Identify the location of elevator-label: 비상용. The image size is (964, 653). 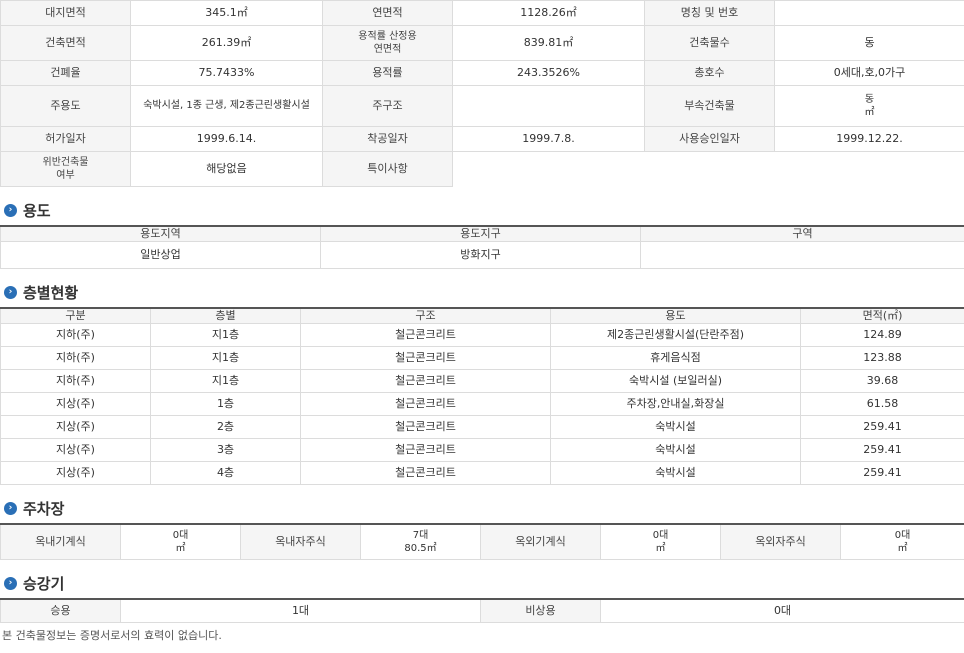
(540, 610).